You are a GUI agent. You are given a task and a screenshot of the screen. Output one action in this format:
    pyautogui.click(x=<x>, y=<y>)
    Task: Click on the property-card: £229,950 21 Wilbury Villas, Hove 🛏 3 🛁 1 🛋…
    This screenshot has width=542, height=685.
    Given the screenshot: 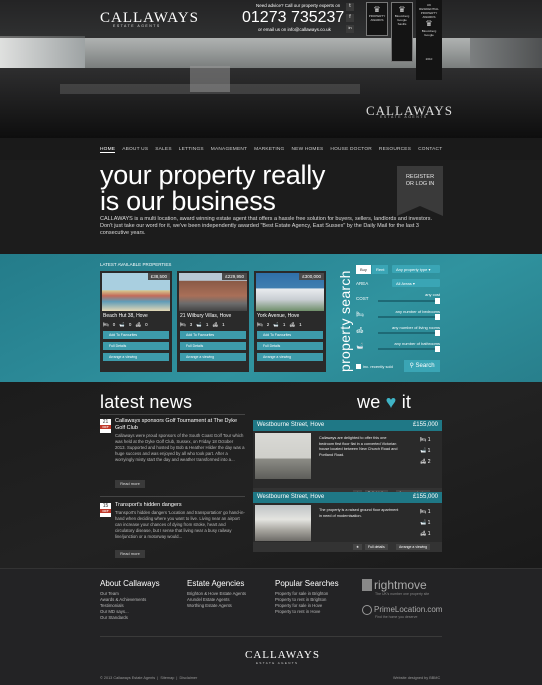 What is the action you would take?
    pyautogui.click(x=213, y=321)
    